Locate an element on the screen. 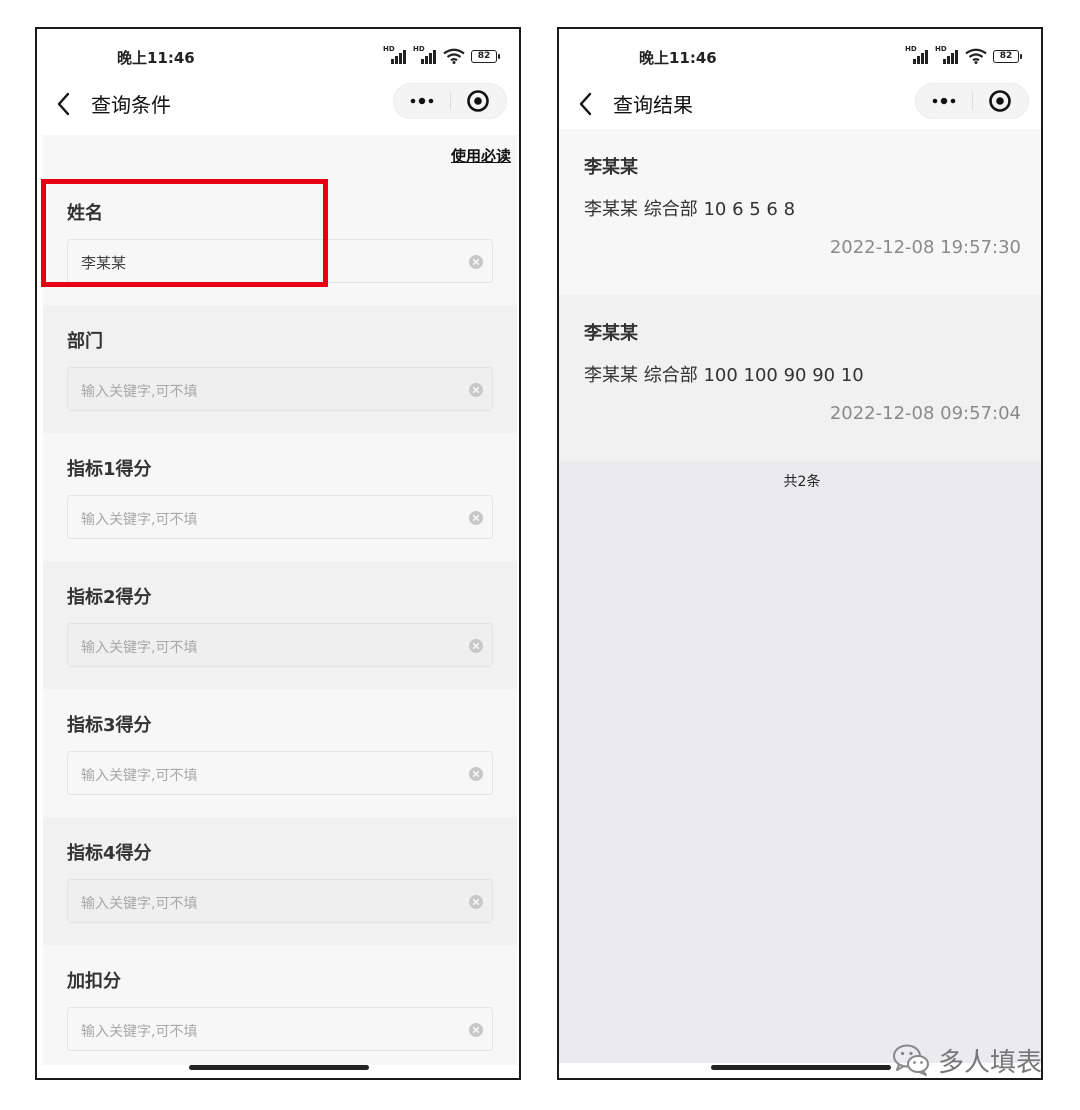  page-title: 查询结果 is located at coordinates (653, 105).